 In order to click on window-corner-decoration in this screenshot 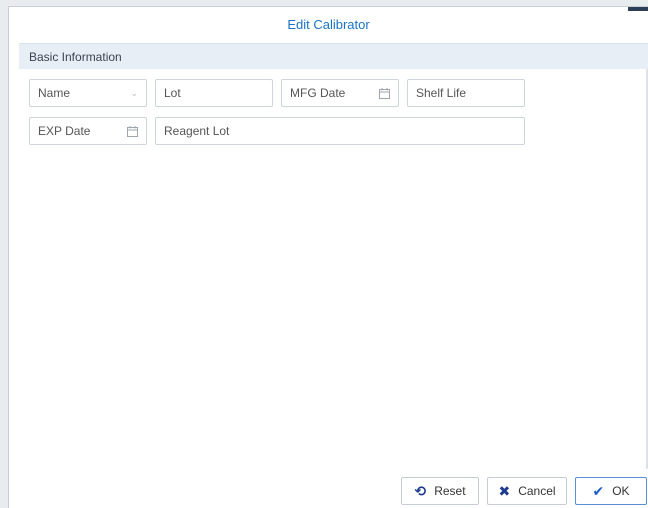, I will do `click(638, 9)`.